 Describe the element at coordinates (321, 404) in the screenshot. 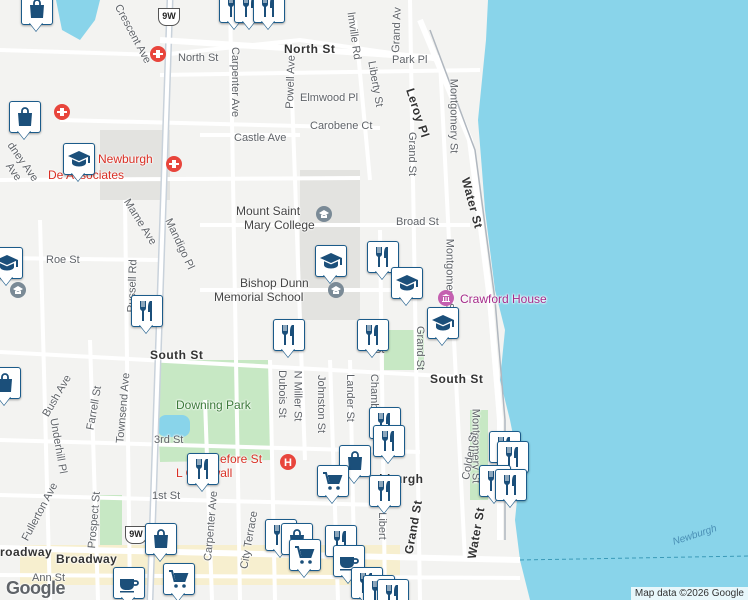

I see `johnston-st-label: Johnston St` at that location.